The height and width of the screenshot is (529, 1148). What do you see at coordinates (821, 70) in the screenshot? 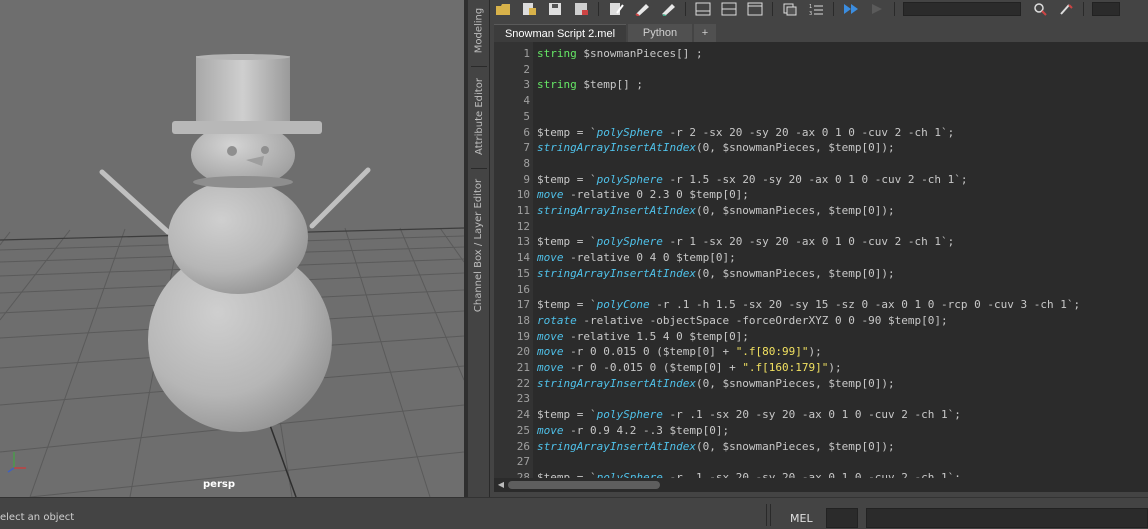
I see `code-line: 2` at bounding box center [821, 70].